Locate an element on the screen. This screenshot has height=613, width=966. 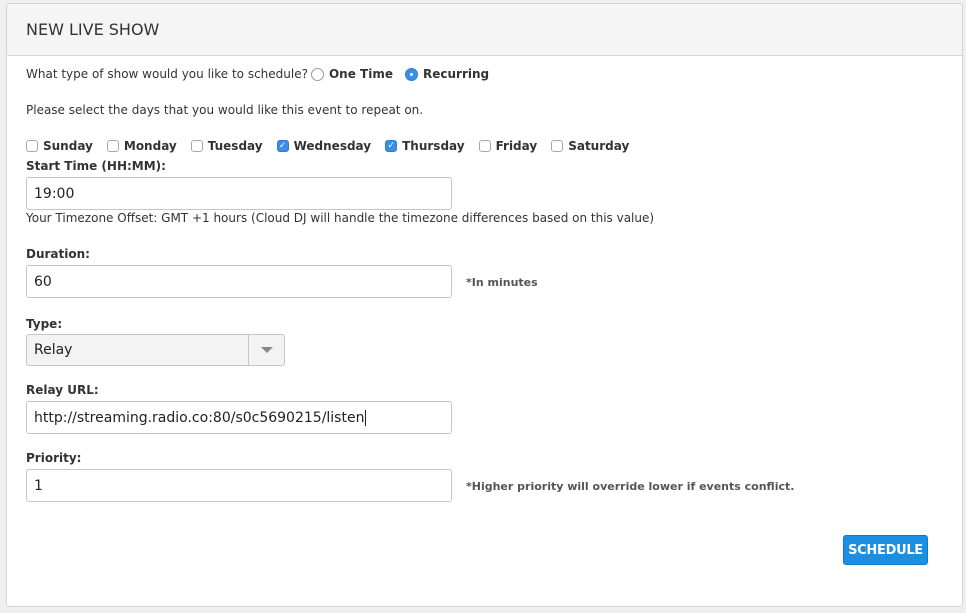
day-wednesday: ✓ Wednesday is located at coordinates (323, 146).